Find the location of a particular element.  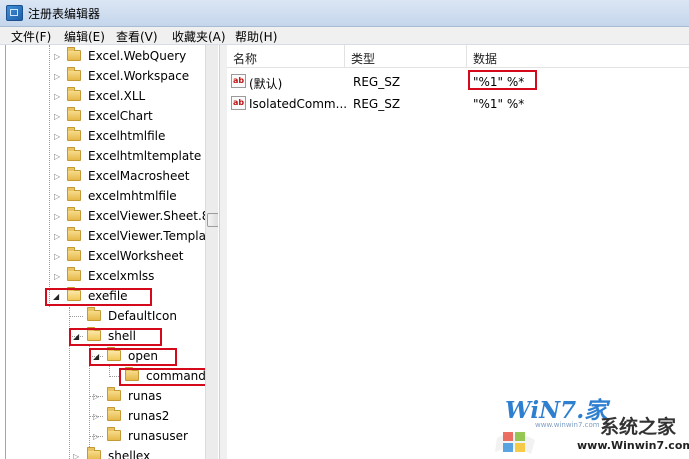

column-header-data: 数据 is located at coordinates (578, 56).